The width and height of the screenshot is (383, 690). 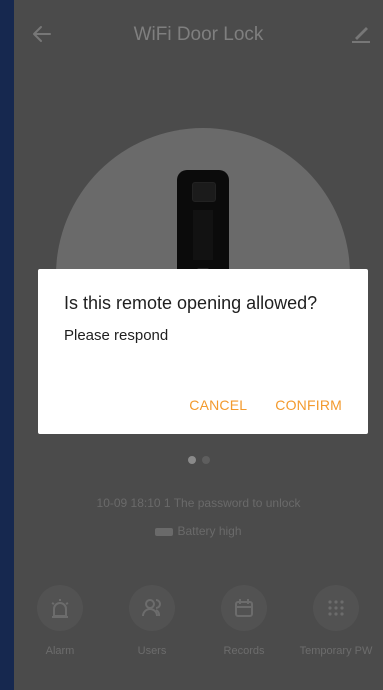 What do you see at coordinates (336, 651) in the screenshot?
I see `nav-label-temporary-pw: Temporary PW` at bounding box center [336, 651].